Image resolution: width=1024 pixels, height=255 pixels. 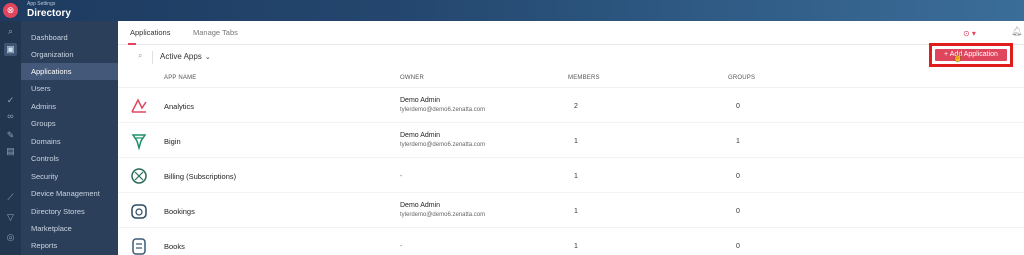 I want to click on app-name: Bigin, so click(x=172, y=141).